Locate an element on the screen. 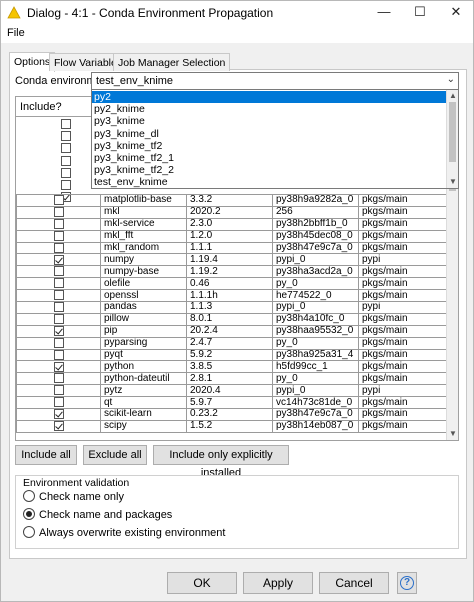  radio-label-always-overwrite: Always overwrite existing environment is located at coordinates (132, 533).